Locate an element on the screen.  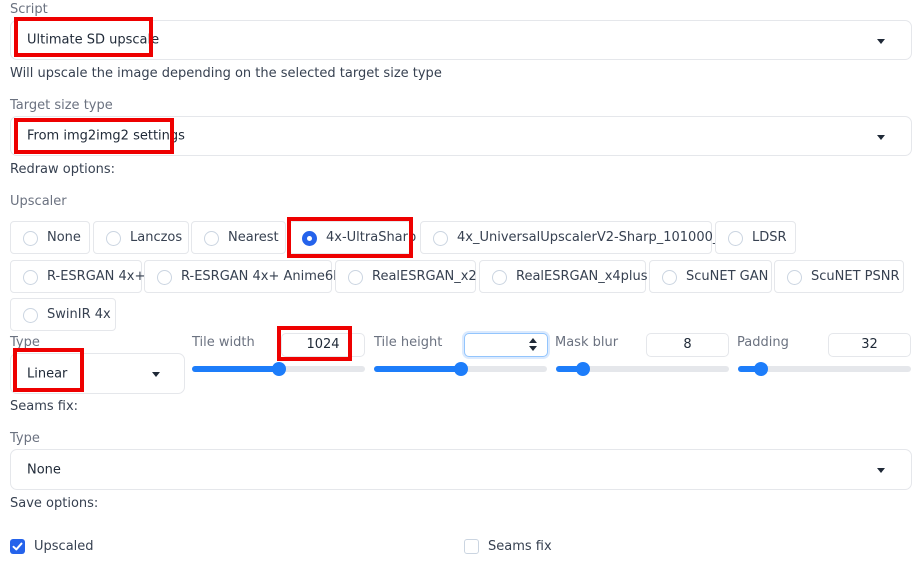
upscaler-option-swinir-4x: SwinIR 4x is located at coordinates (63, 314).